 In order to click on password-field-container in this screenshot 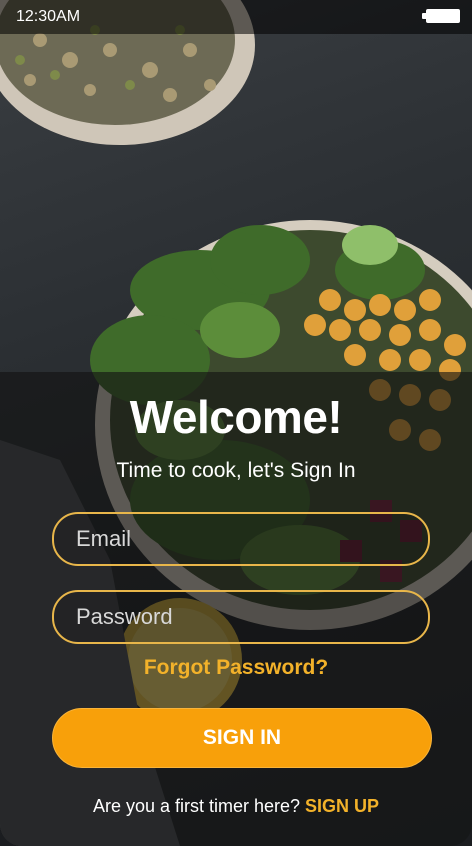, I will do `click(241, 617)`.